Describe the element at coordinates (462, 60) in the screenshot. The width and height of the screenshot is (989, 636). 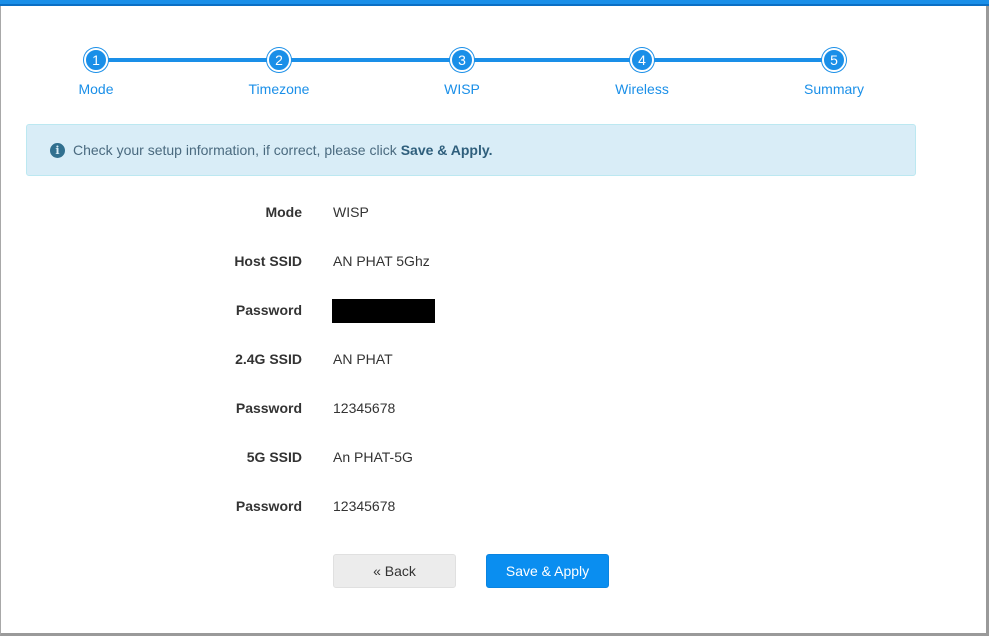
I see `step-number: 3` at that location.